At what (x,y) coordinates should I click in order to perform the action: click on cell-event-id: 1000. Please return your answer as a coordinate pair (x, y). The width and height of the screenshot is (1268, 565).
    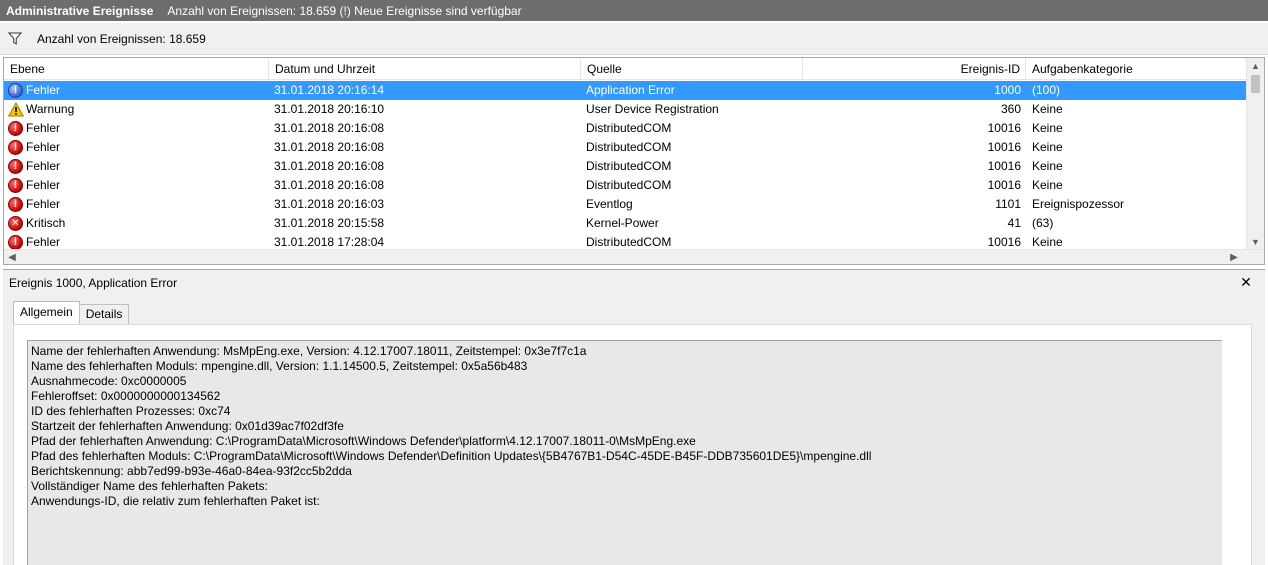
    Looking at the image, I should click on (1007, 90).